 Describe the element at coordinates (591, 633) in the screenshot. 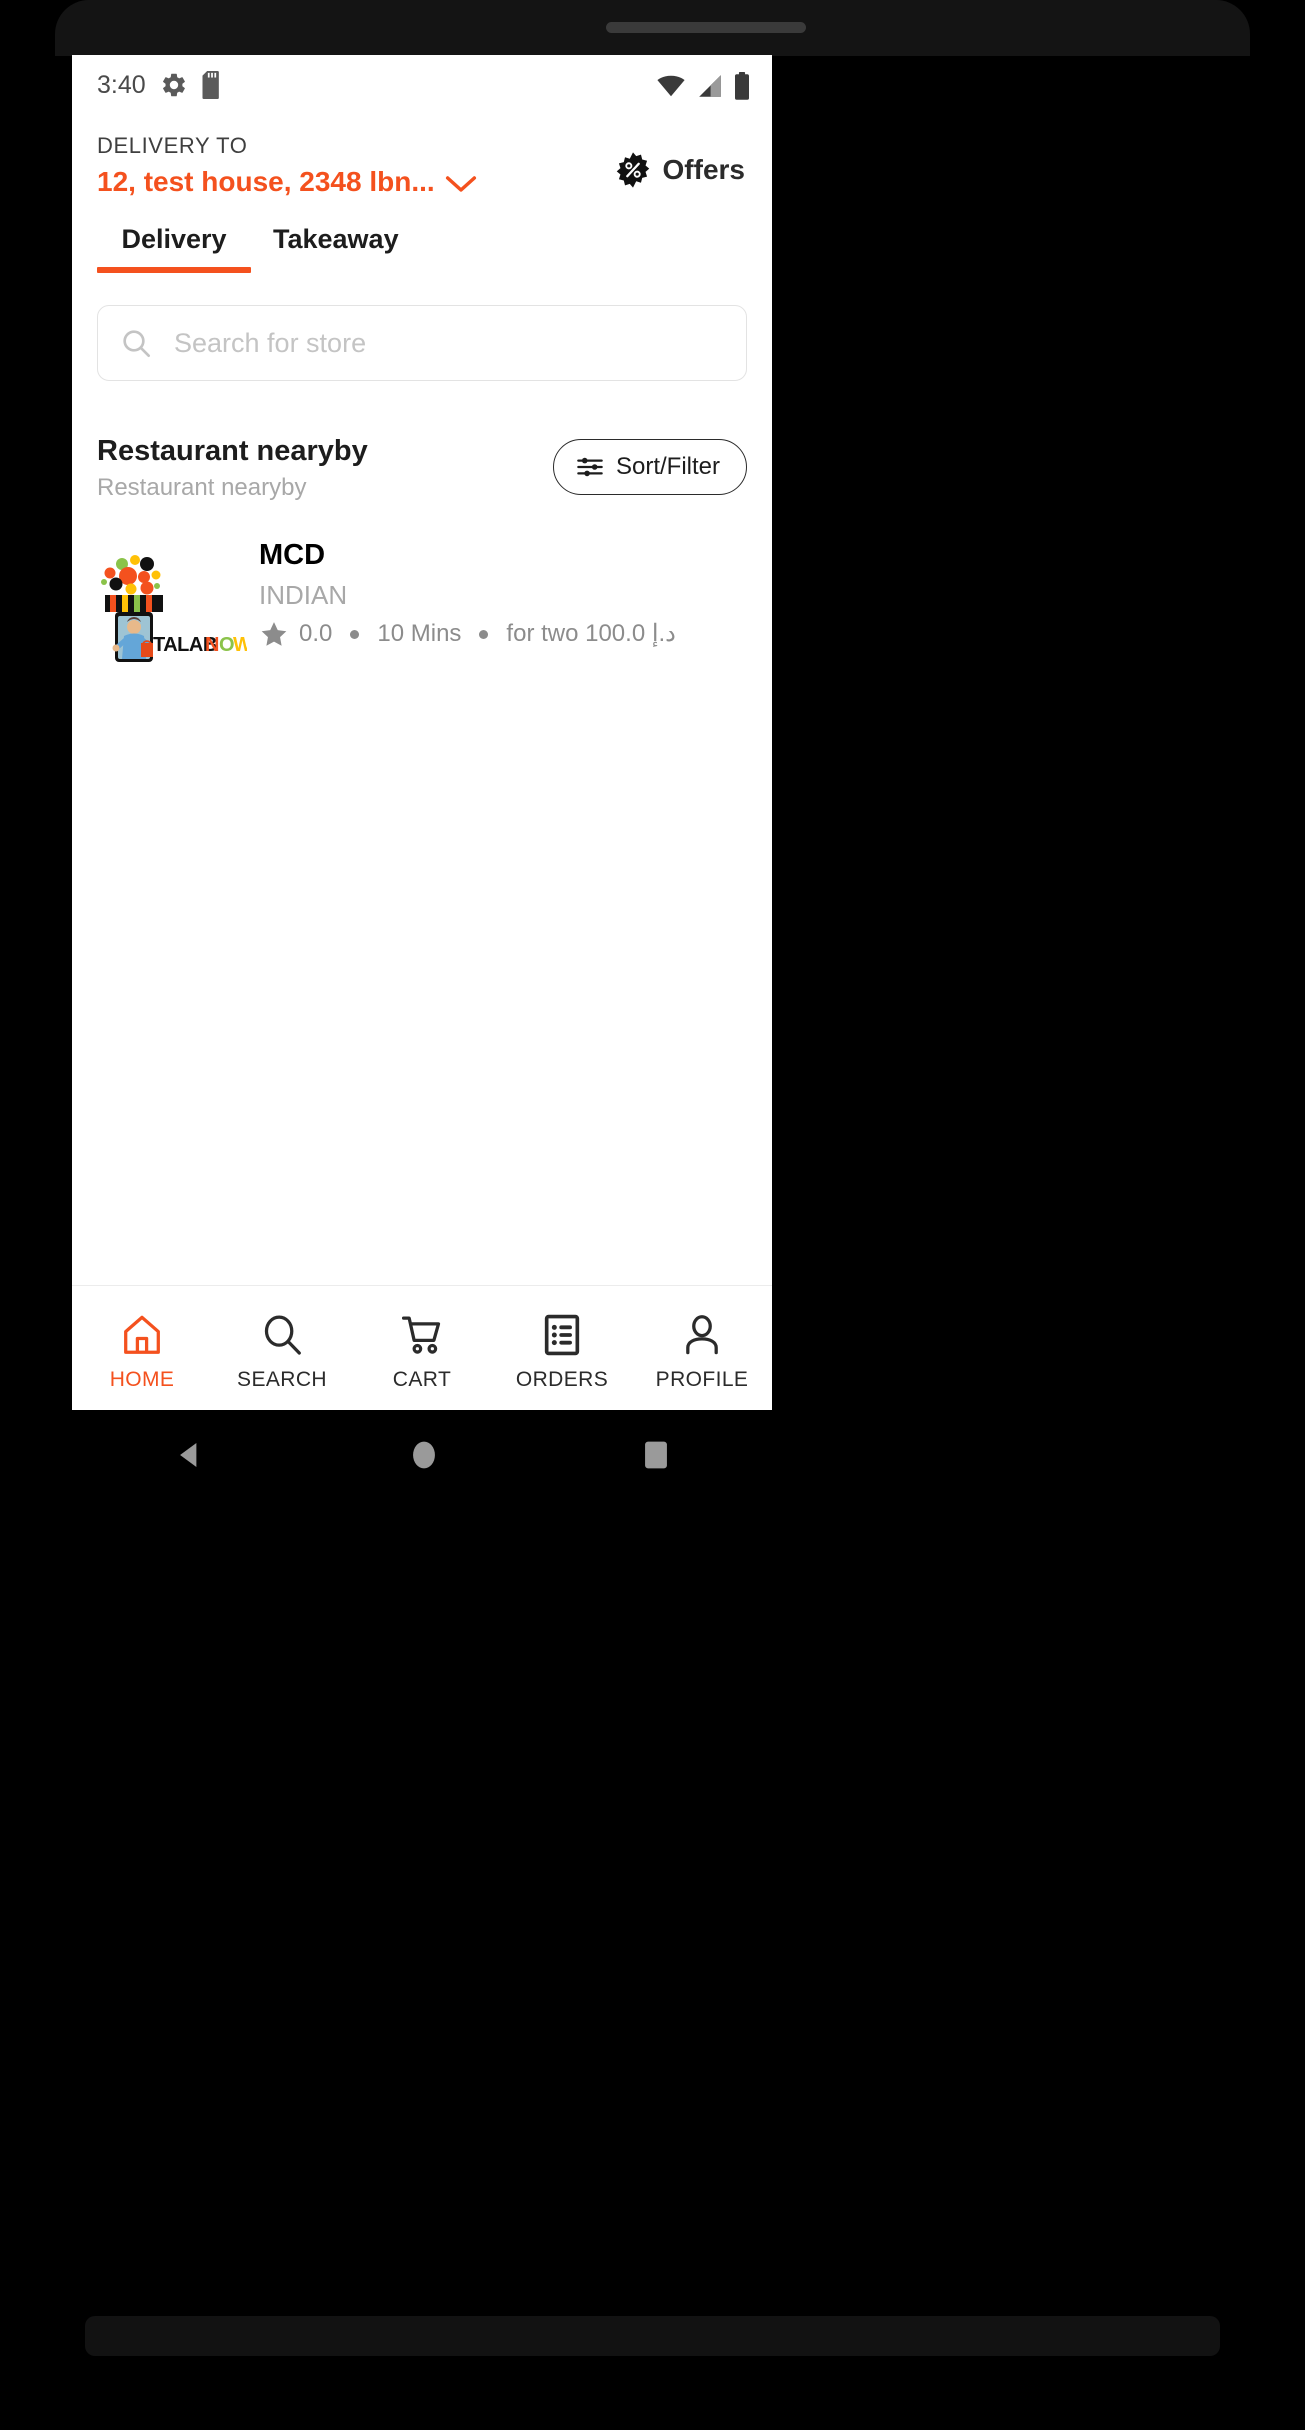

I see `restaurant-price-for-two: for two 100.0 د.إ` at that location.